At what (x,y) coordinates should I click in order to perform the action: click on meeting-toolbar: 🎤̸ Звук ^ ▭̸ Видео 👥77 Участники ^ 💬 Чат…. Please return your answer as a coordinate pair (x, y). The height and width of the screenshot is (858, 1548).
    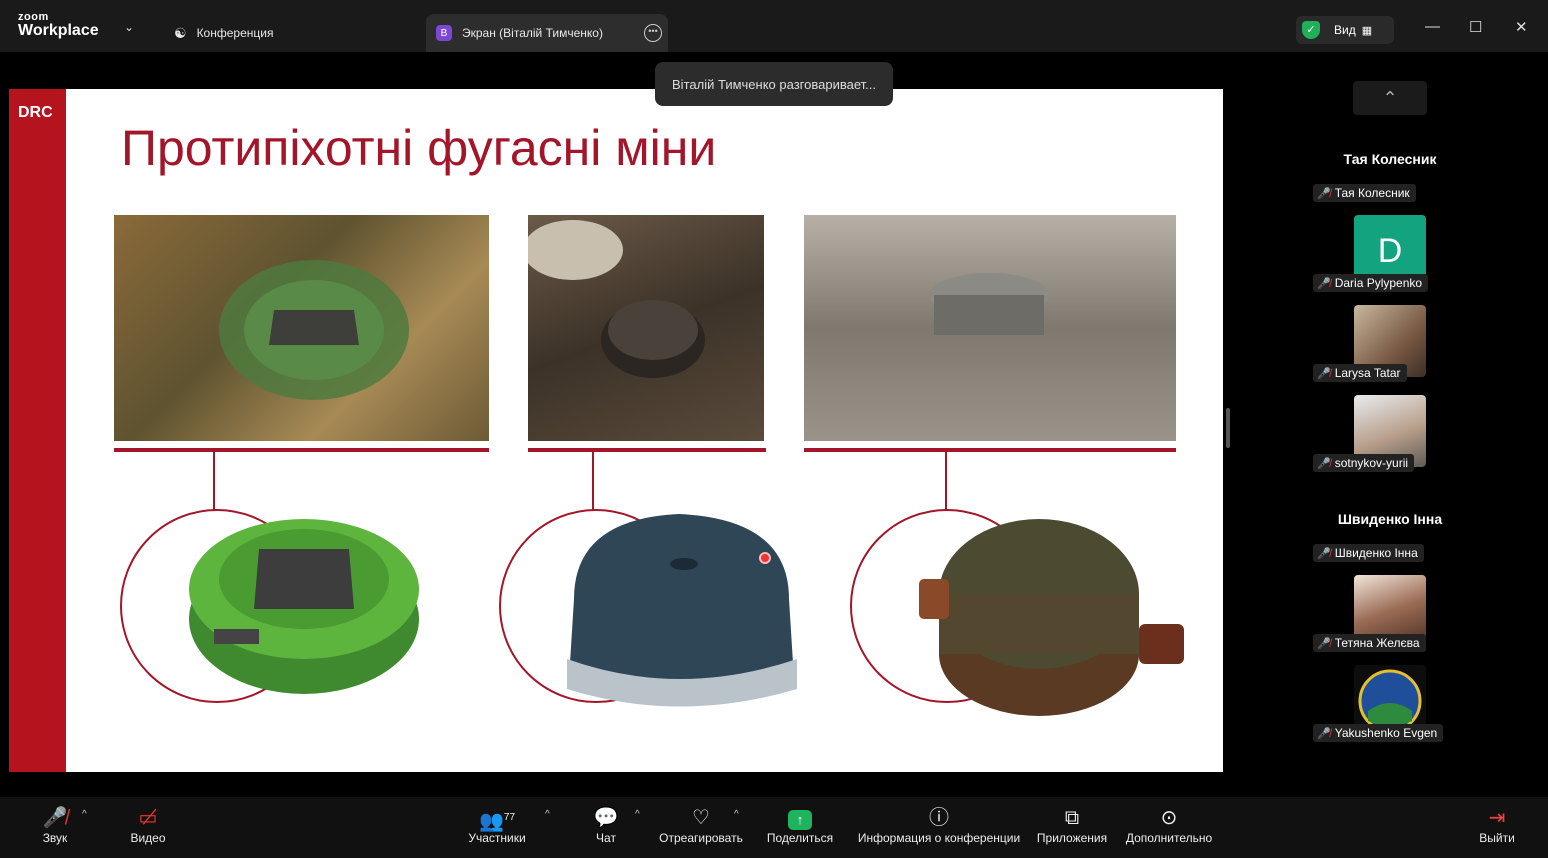
    Looking at the image, I should click on (774, 827).